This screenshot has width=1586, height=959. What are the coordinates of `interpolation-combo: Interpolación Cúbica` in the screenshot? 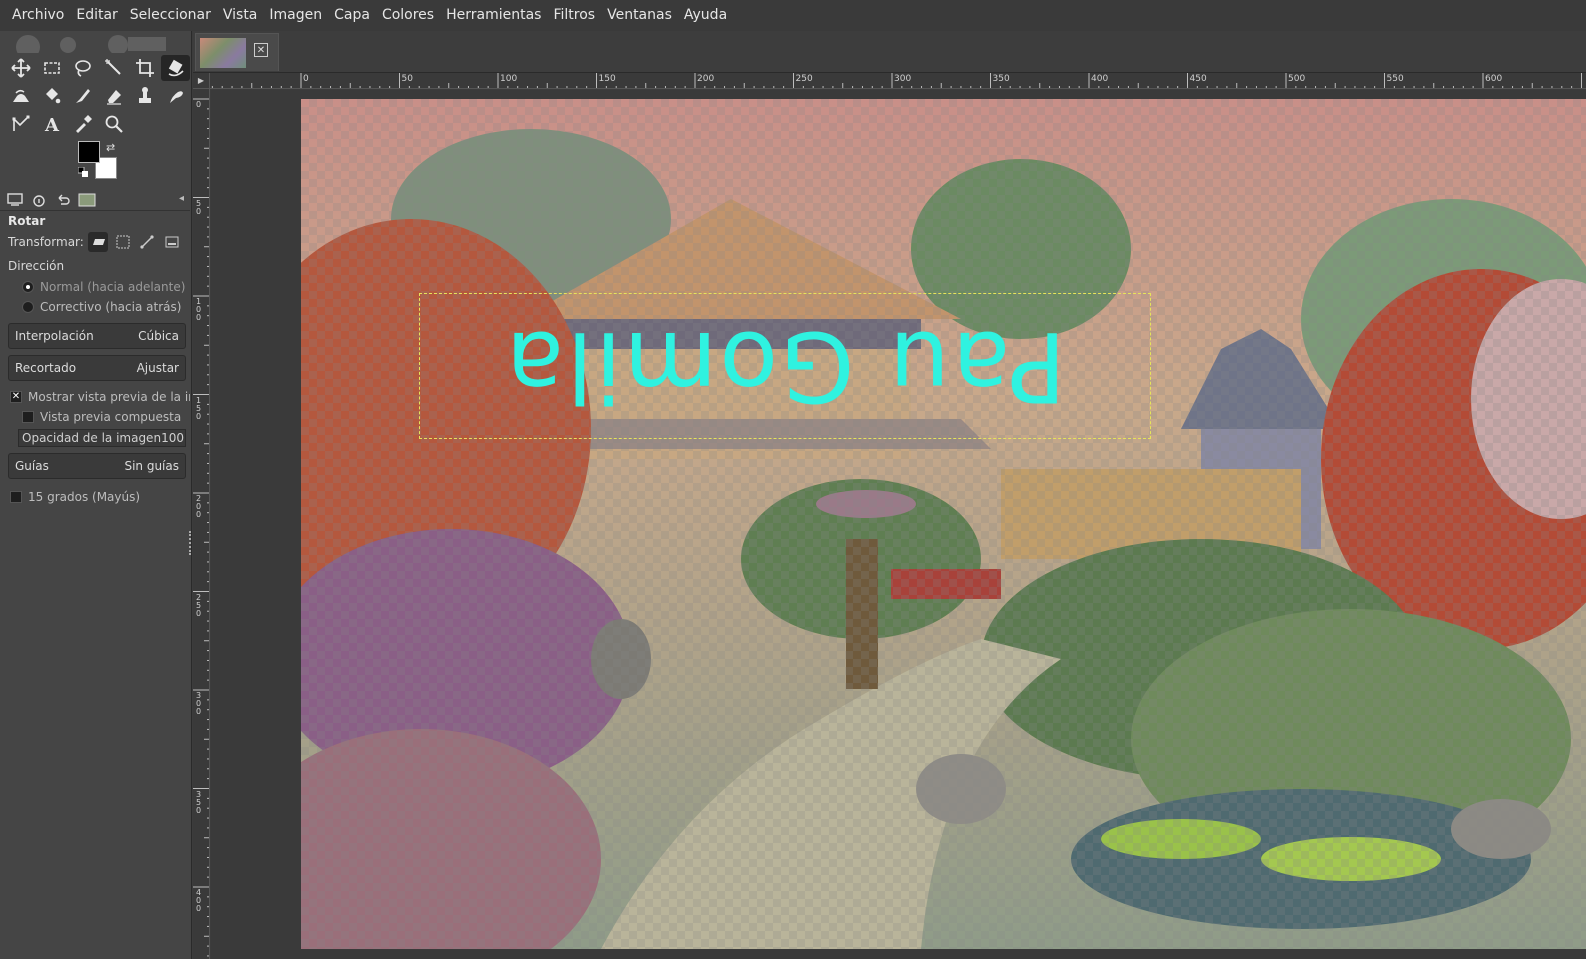 It's located at (97, 336).